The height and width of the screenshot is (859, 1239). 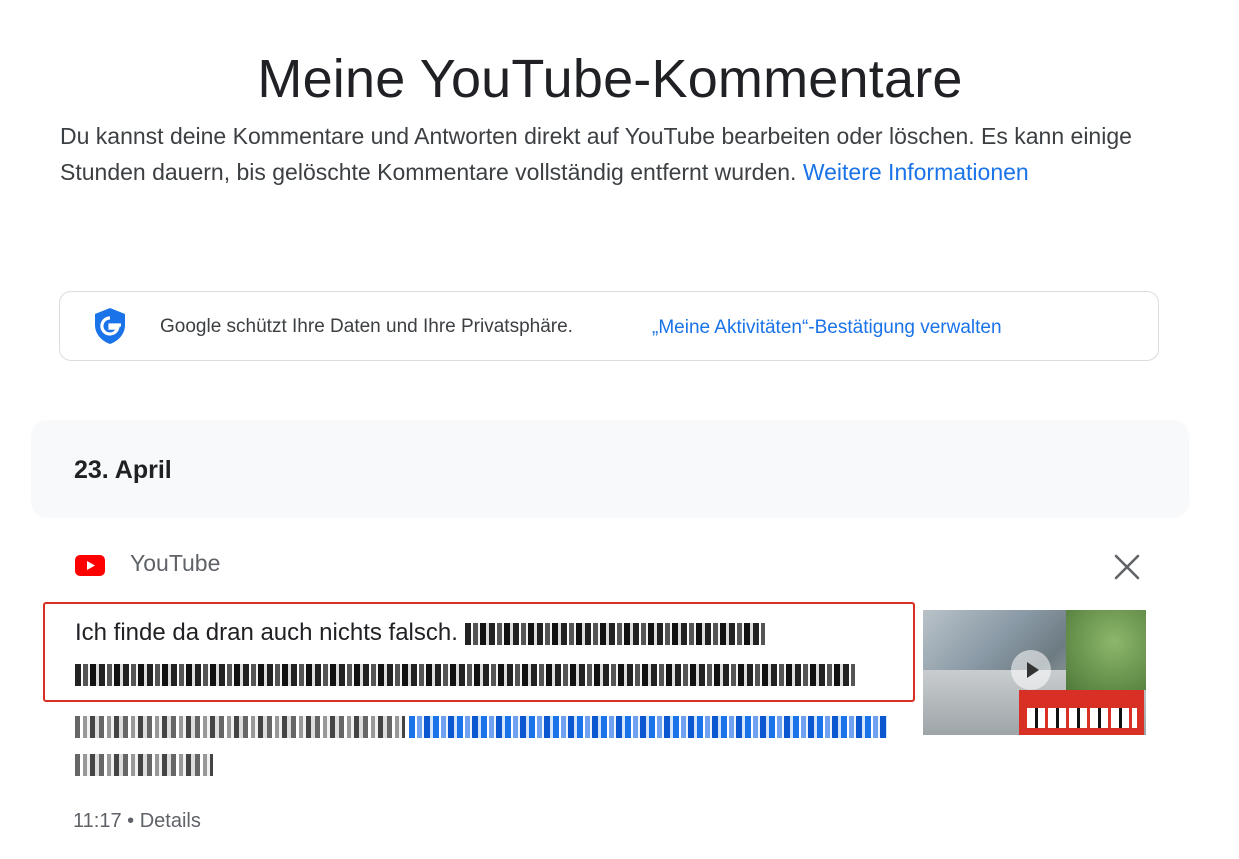 I want to click on comment-text-line: Ich finde da dran auch nichts falsch., so click(x=420, y=633).